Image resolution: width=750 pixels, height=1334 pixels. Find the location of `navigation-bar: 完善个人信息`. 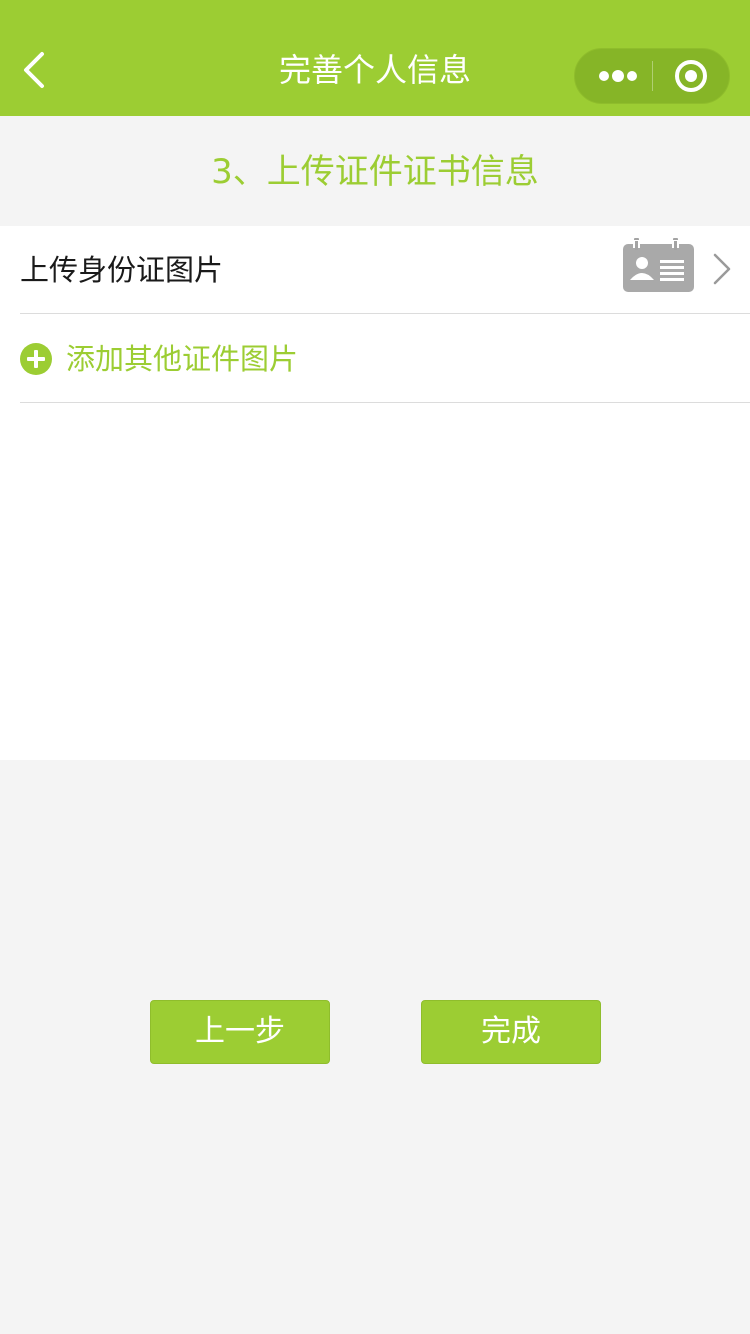

navigation-bar: 完善个人信息 is located at coordinates (375, 58).